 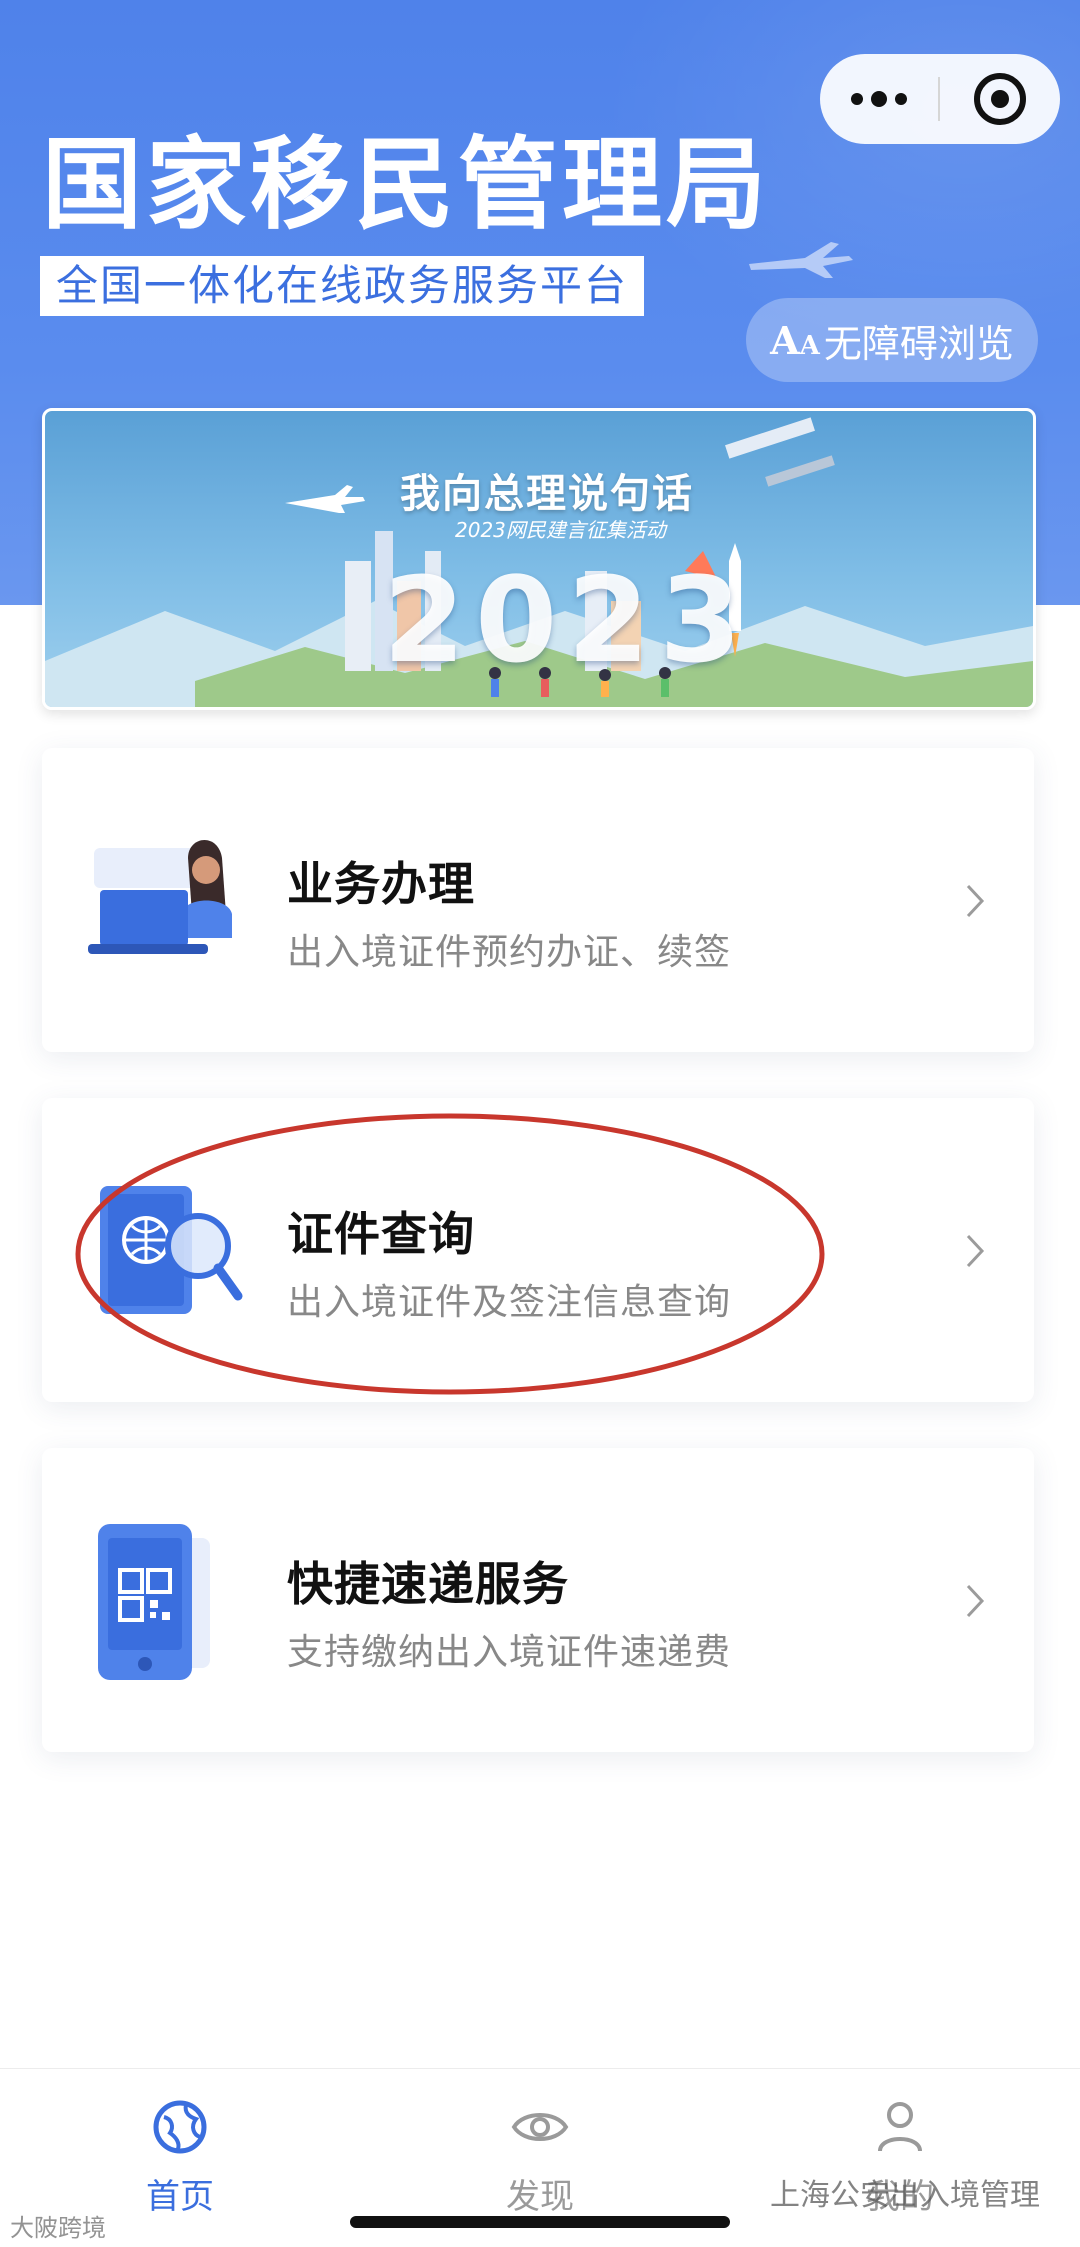 I want to click on promo-banner: 我向总理说句话 2023网民建言征集活动 2023, so click(x=539, y=559).